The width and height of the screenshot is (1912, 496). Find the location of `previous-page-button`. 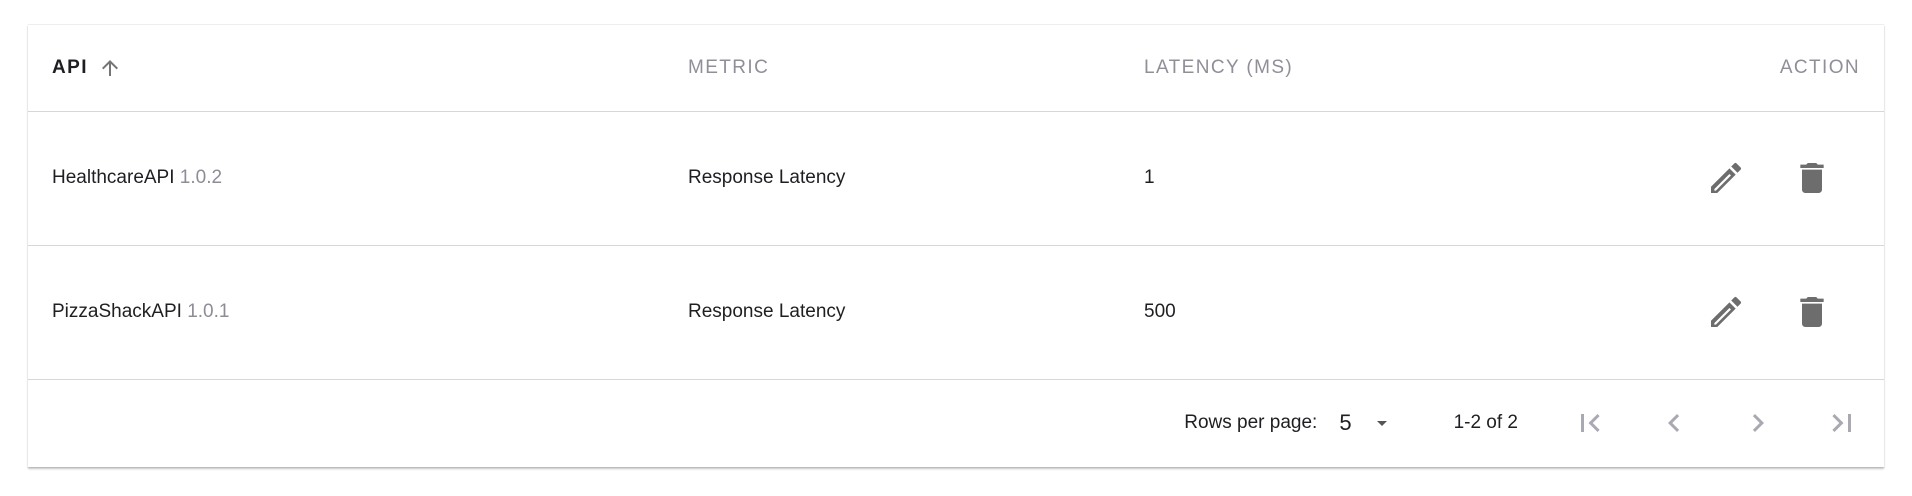

previous-page-button is located at coordinates (1674, 423).